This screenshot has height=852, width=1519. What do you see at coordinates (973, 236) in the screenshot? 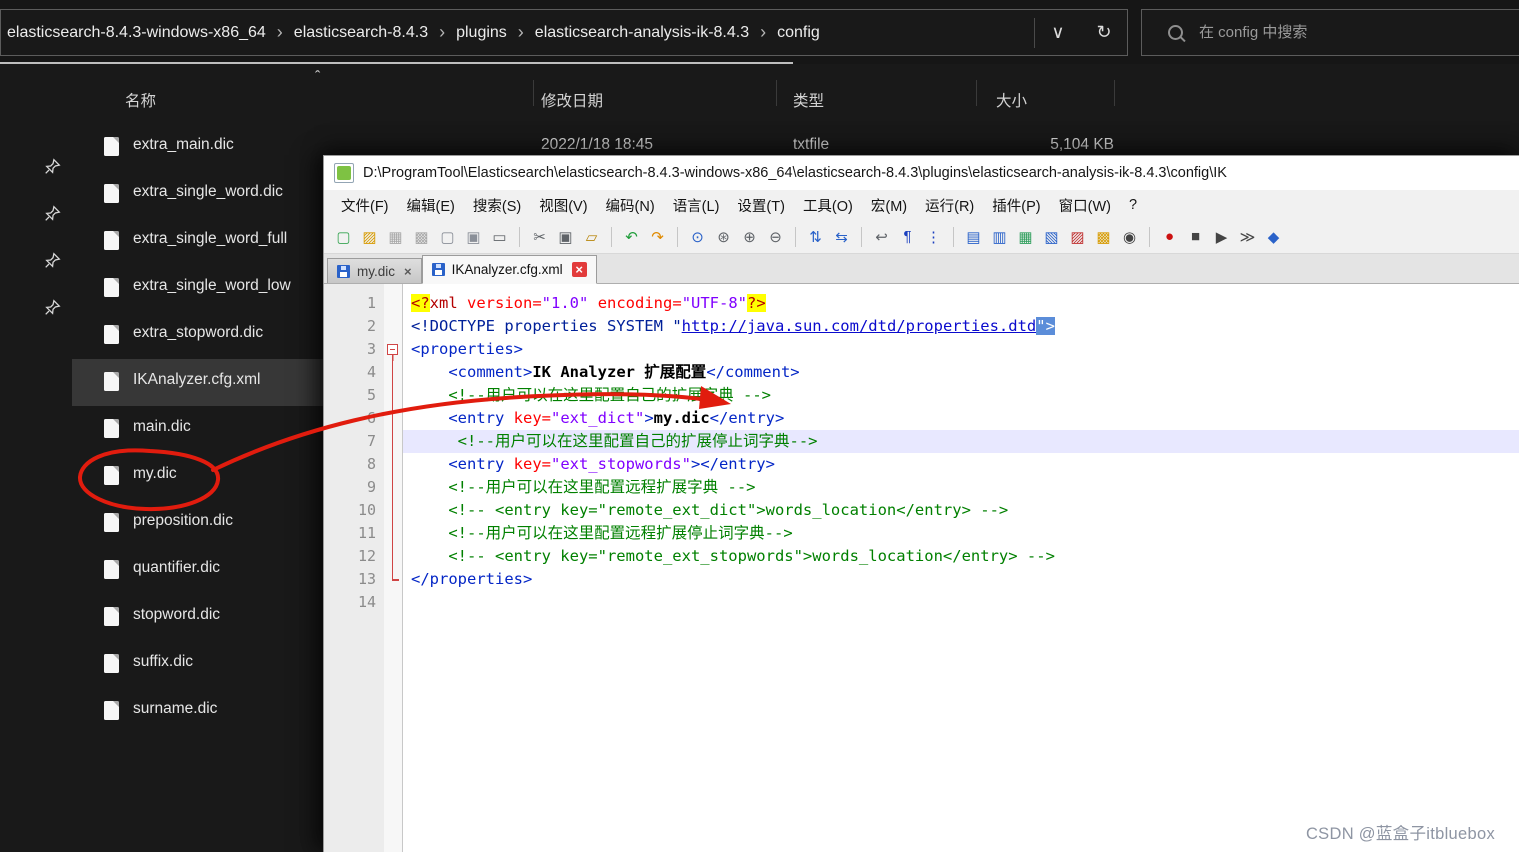
I see `function-list-icon: ▤` at bounding box center [973, 236].